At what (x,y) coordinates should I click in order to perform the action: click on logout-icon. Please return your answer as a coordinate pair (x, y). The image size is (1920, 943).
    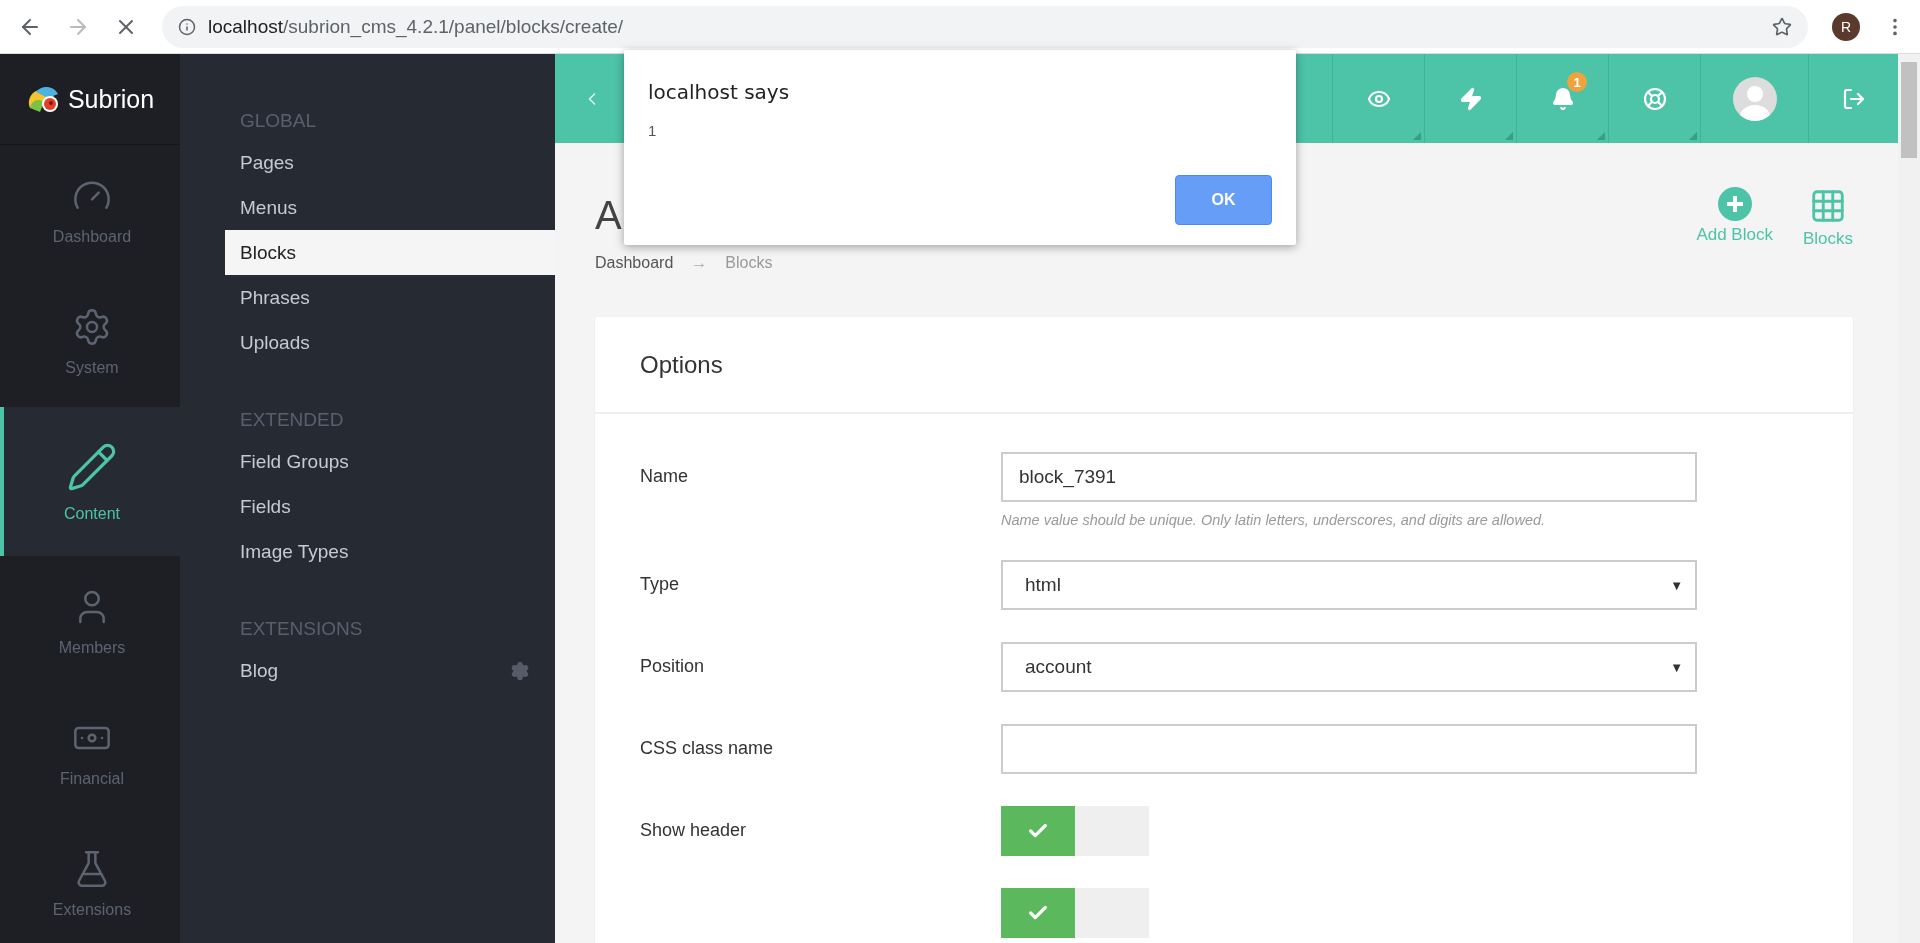
    Looking at the image, I should click on (1853, 98).